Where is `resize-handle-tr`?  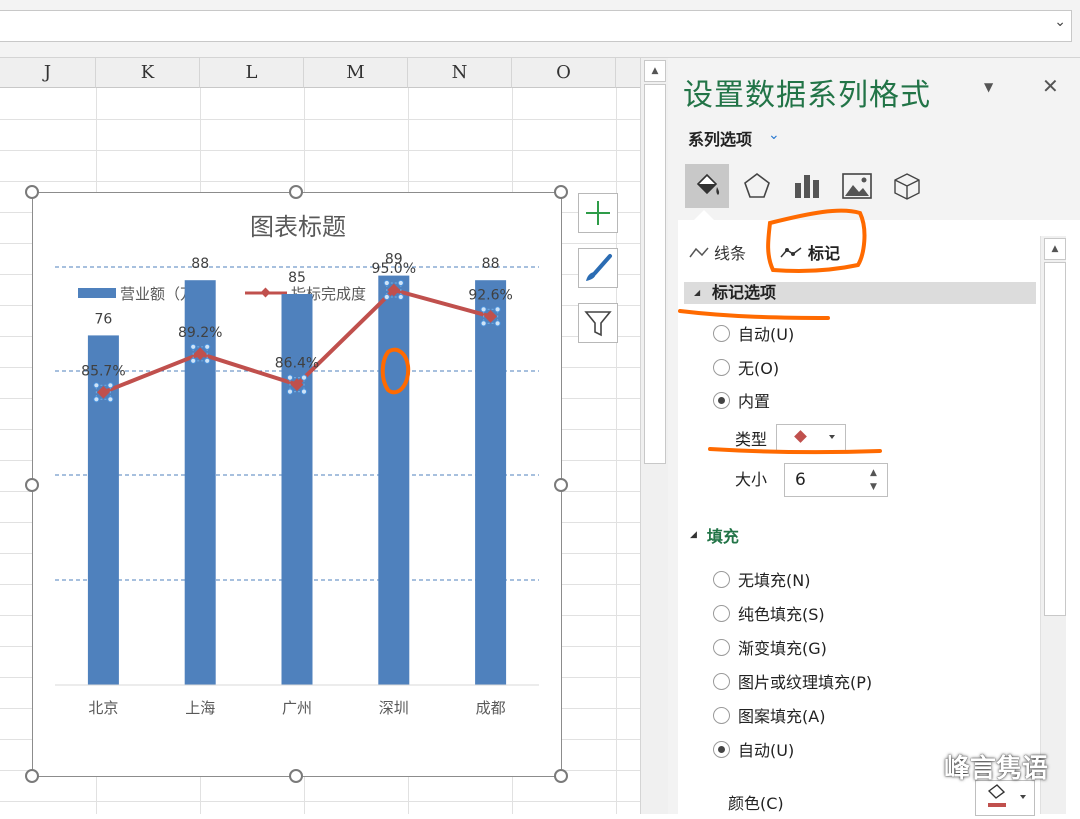
resize-handle-tr is located at coordinates (561, 192).